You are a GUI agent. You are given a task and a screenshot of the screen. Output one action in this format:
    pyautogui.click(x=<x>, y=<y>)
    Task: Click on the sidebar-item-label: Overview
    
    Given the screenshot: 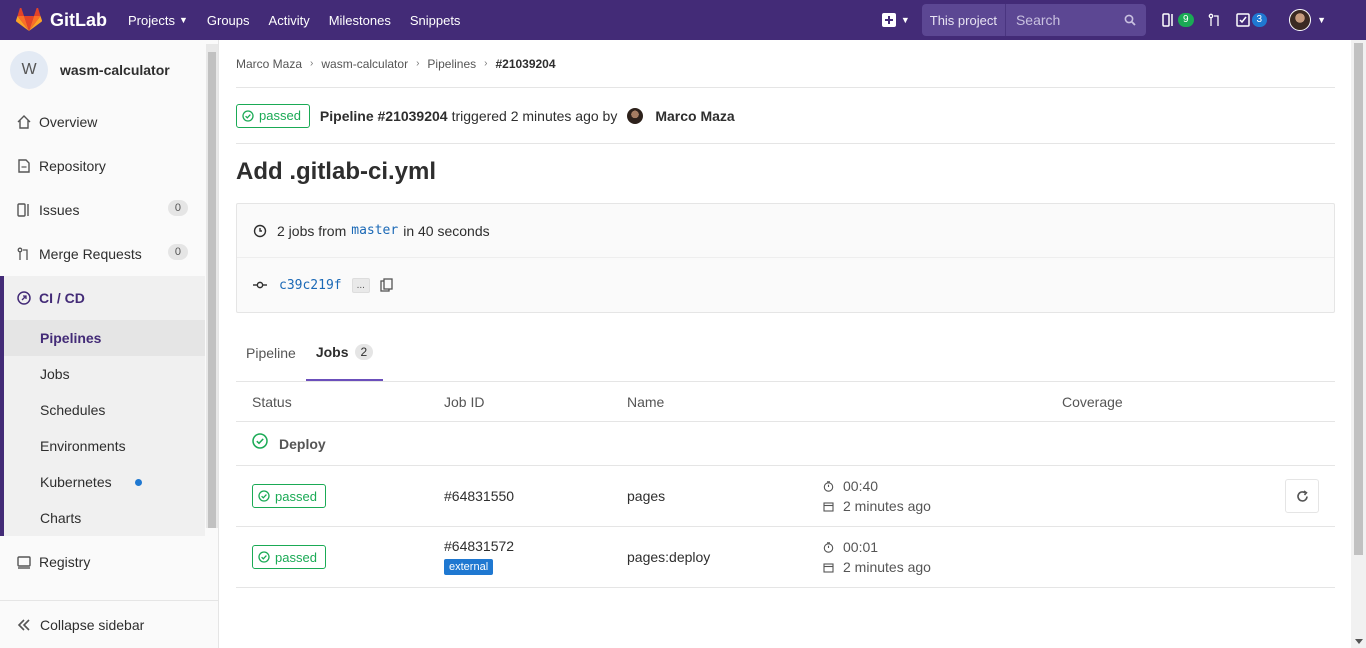 What is the action you would take?
    pyautogui.click(x=68, y=122)
    